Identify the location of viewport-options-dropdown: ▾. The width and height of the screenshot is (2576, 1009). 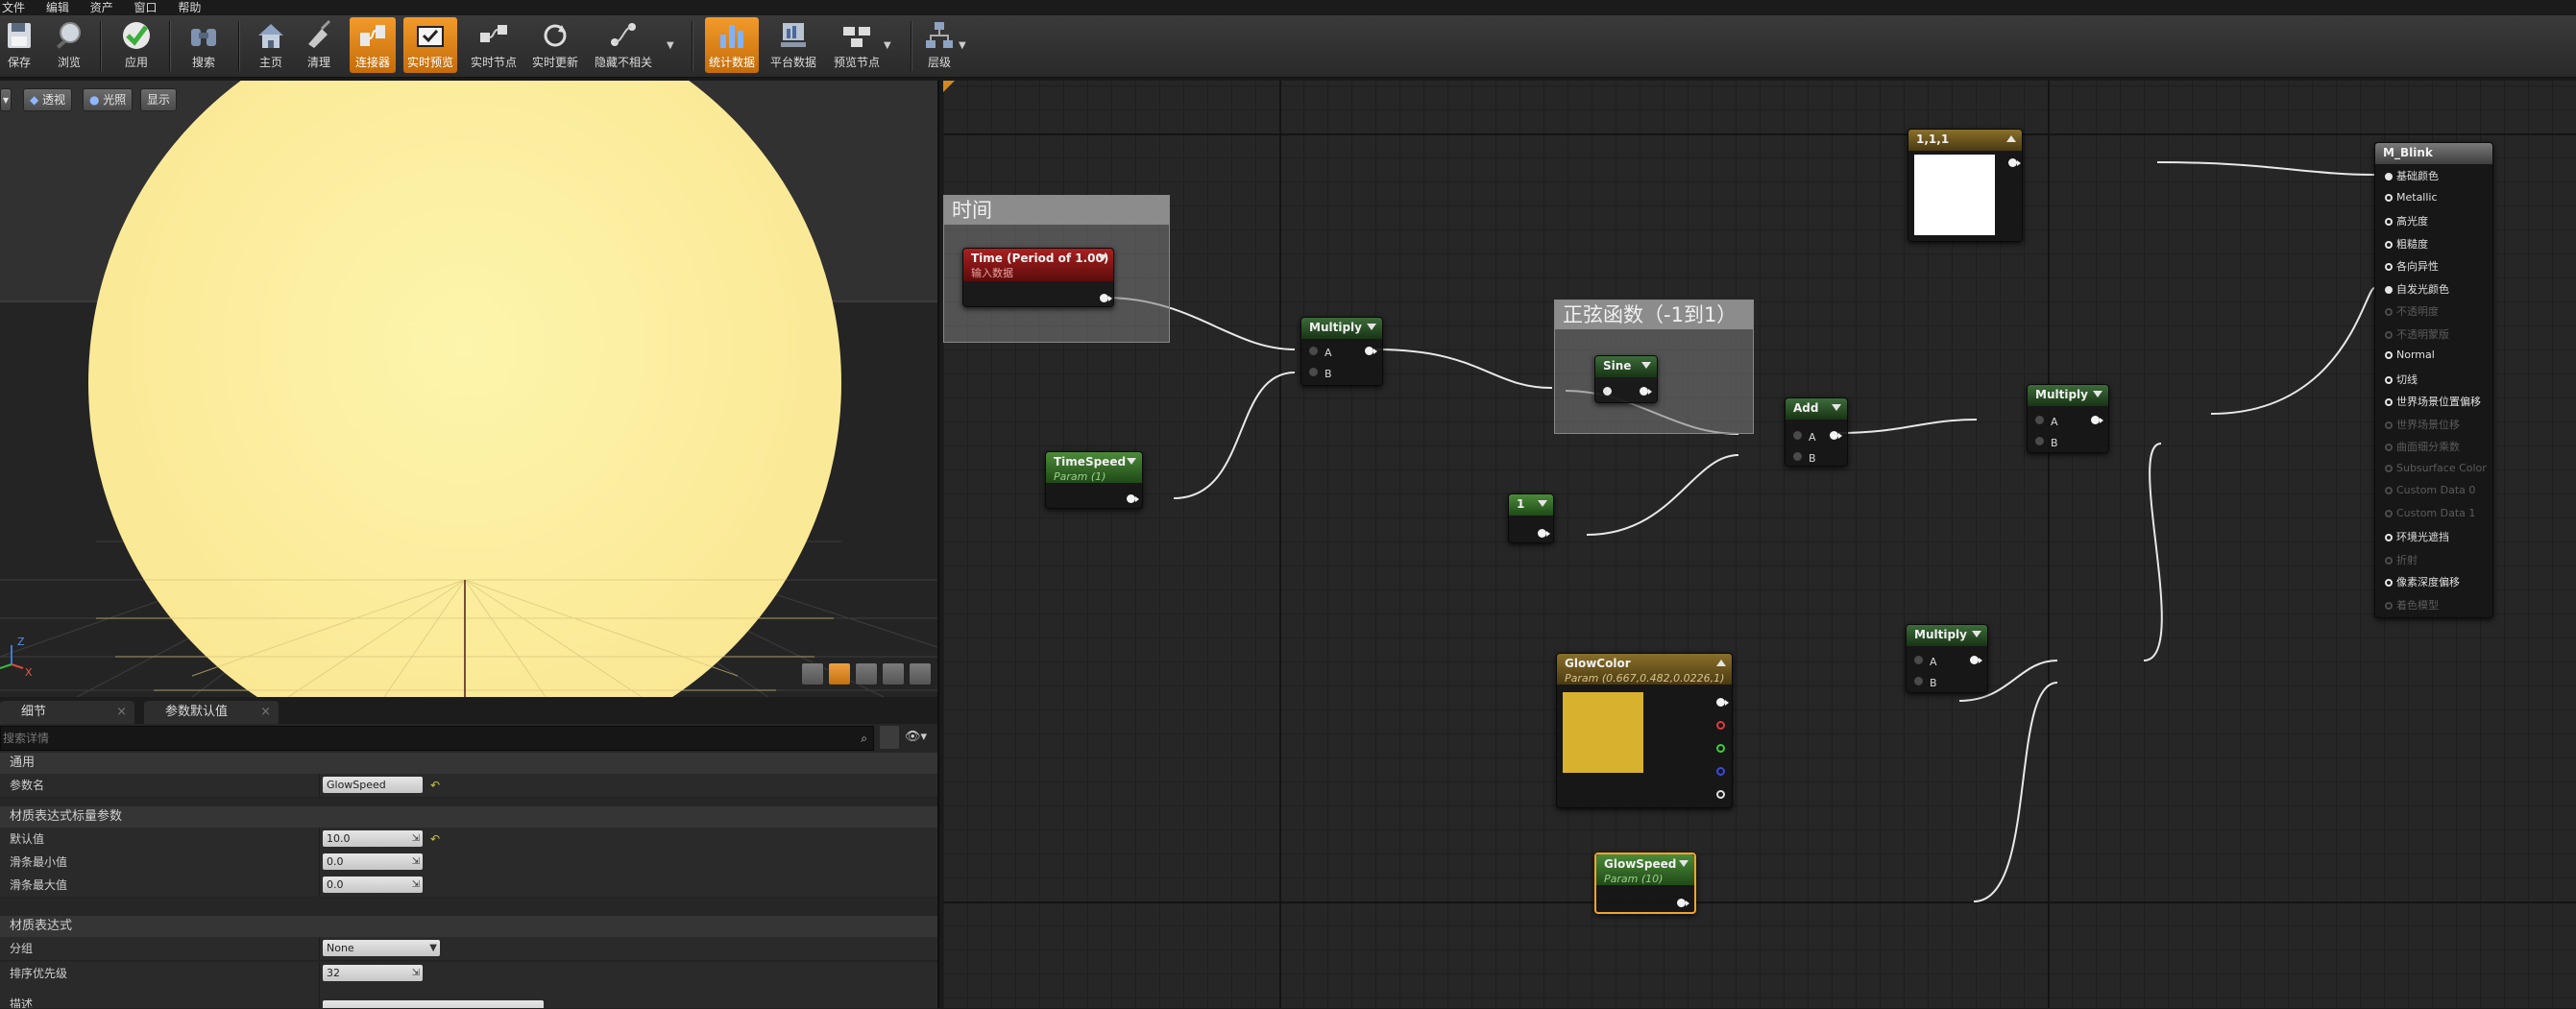
(6, 99).